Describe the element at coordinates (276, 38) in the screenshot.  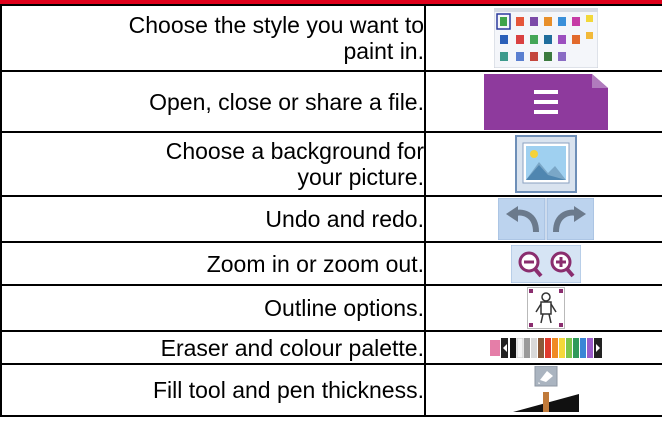
I see `row-label: Choose the style you want to paint in.` at that location.